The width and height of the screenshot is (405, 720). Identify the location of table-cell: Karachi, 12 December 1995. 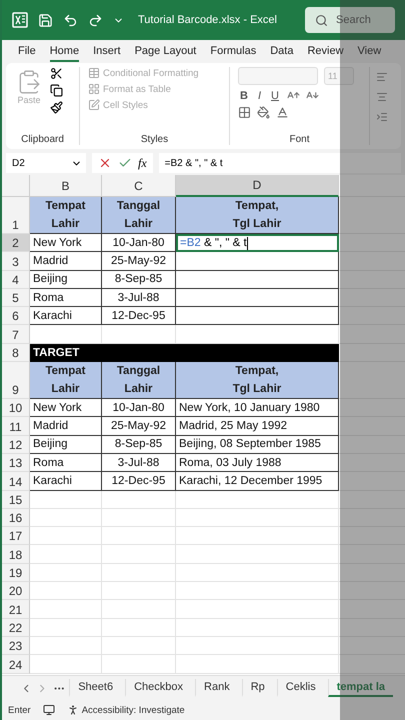
(257, 481).